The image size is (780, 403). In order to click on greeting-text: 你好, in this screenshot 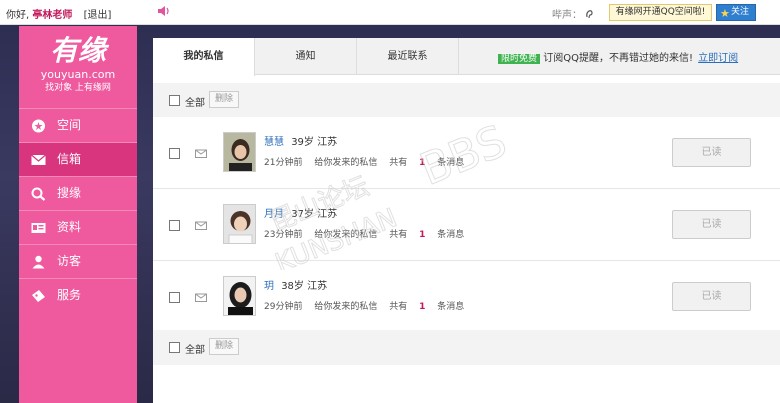, I will do `click(18, 15)`.